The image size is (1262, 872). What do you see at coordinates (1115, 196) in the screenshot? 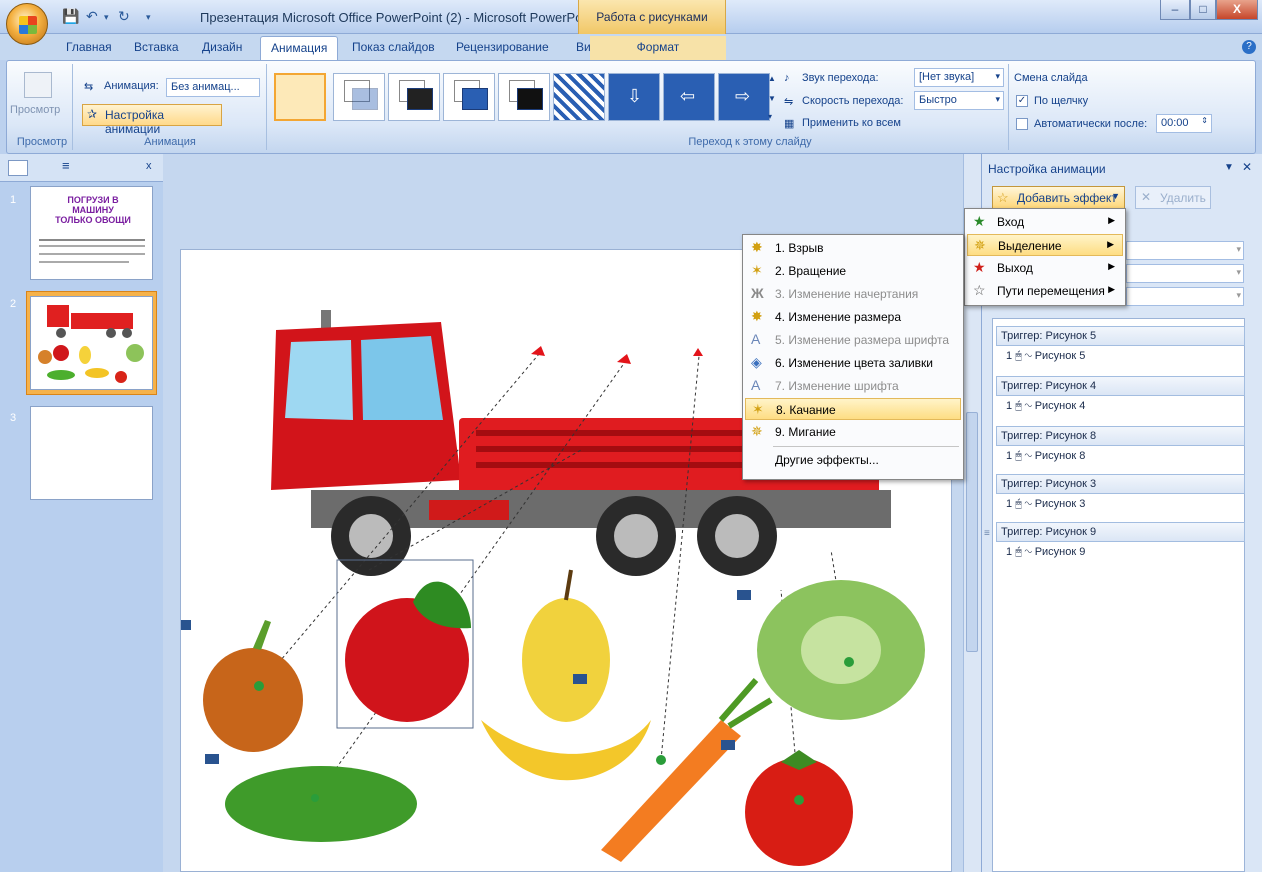
I see `chevron-down-icon: ▼` at bounding box center [1115, 196].